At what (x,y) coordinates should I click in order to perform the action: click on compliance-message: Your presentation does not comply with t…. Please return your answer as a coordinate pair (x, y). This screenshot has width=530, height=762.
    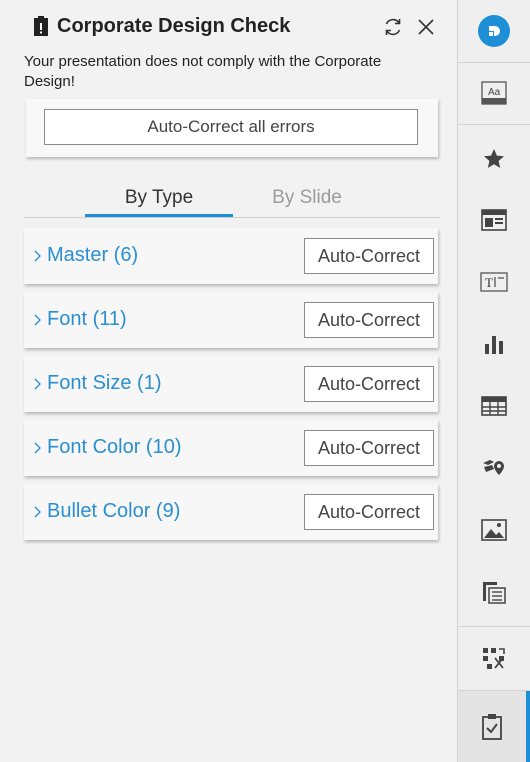
    Looking at the image, I should click on (203, 71).